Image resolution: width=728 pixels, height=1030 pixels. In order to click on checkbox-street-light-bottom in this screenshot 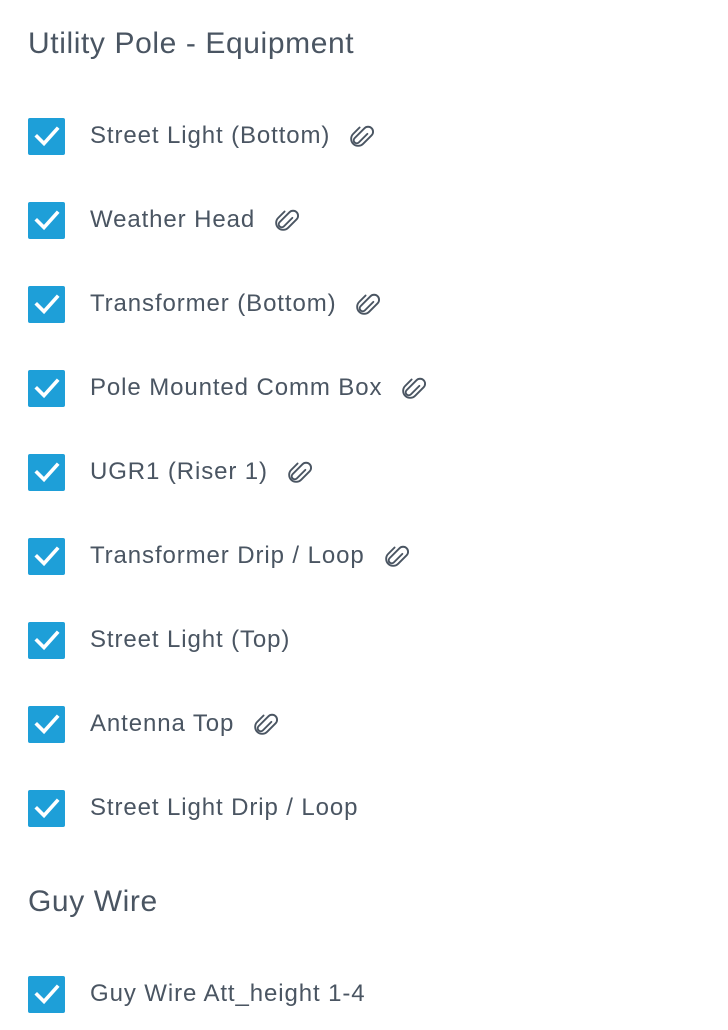, I will do `click(46, 136)`.